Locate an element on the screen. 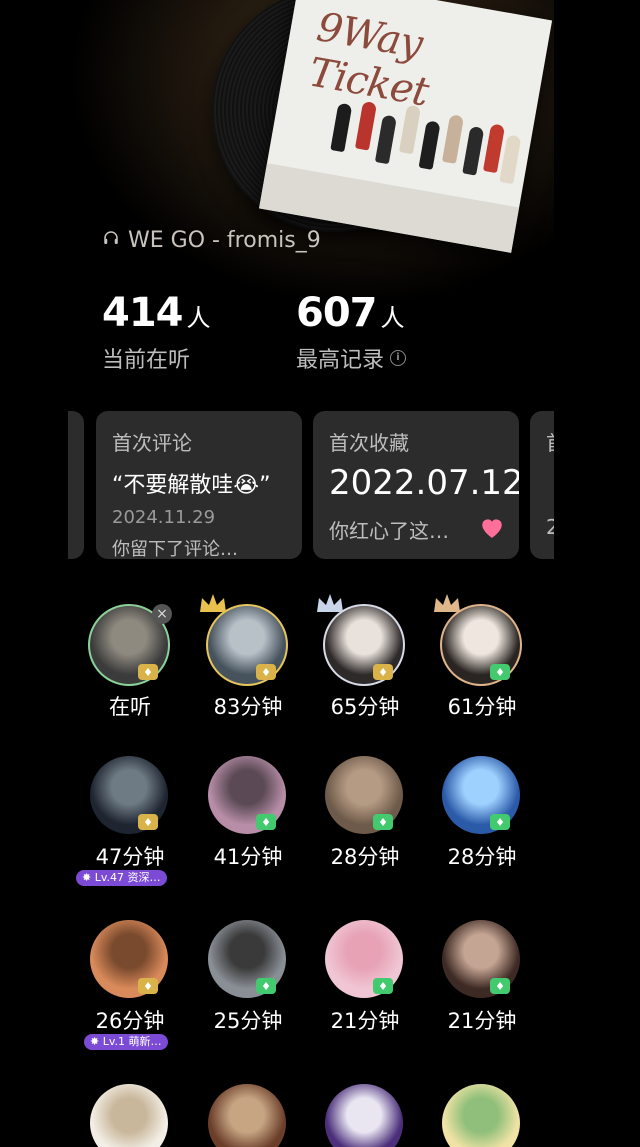 This screenshot has width=640, height=1147. current-listeners-count: 414 is located at coordinates (142, 313).